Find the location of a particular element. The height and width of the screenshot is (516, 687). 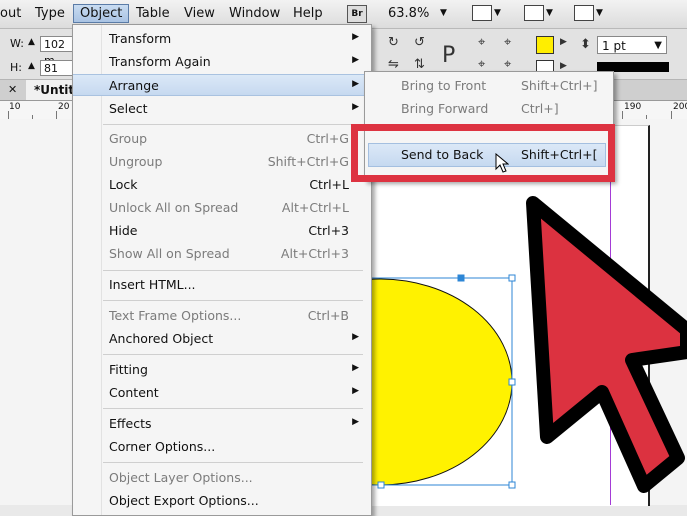

menu-item-transform: Transform ▶ is located at coordinates (222, 39).